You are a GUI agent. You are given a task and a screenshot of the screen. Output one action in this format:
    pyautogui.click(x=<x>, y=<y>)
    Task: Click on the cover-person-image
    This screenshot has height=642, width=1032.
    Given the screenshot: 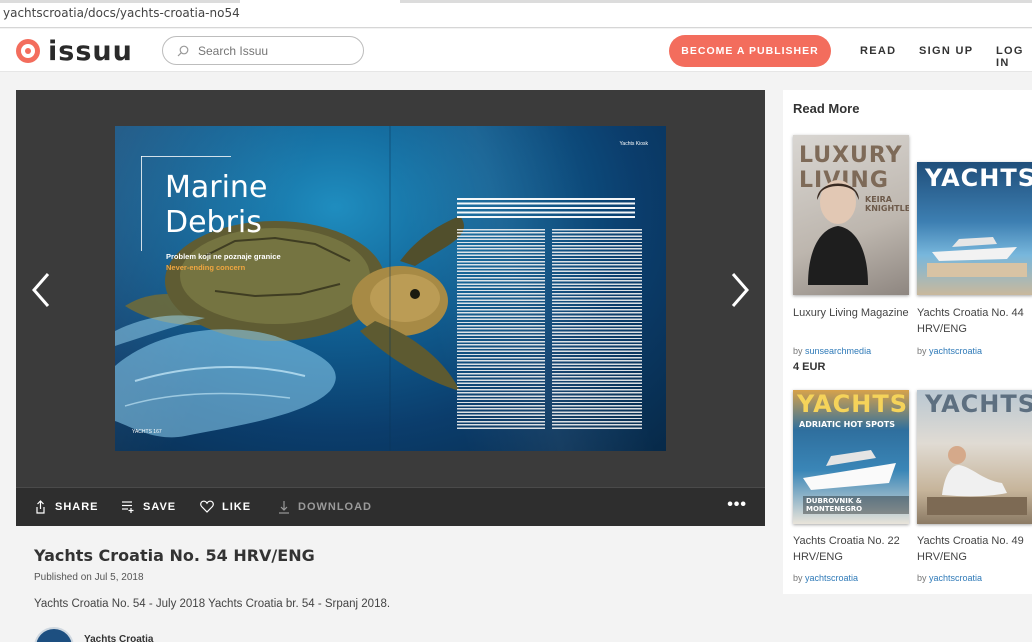 What is the action you would take?
    pyautogui.click(x=977, y=480)
    